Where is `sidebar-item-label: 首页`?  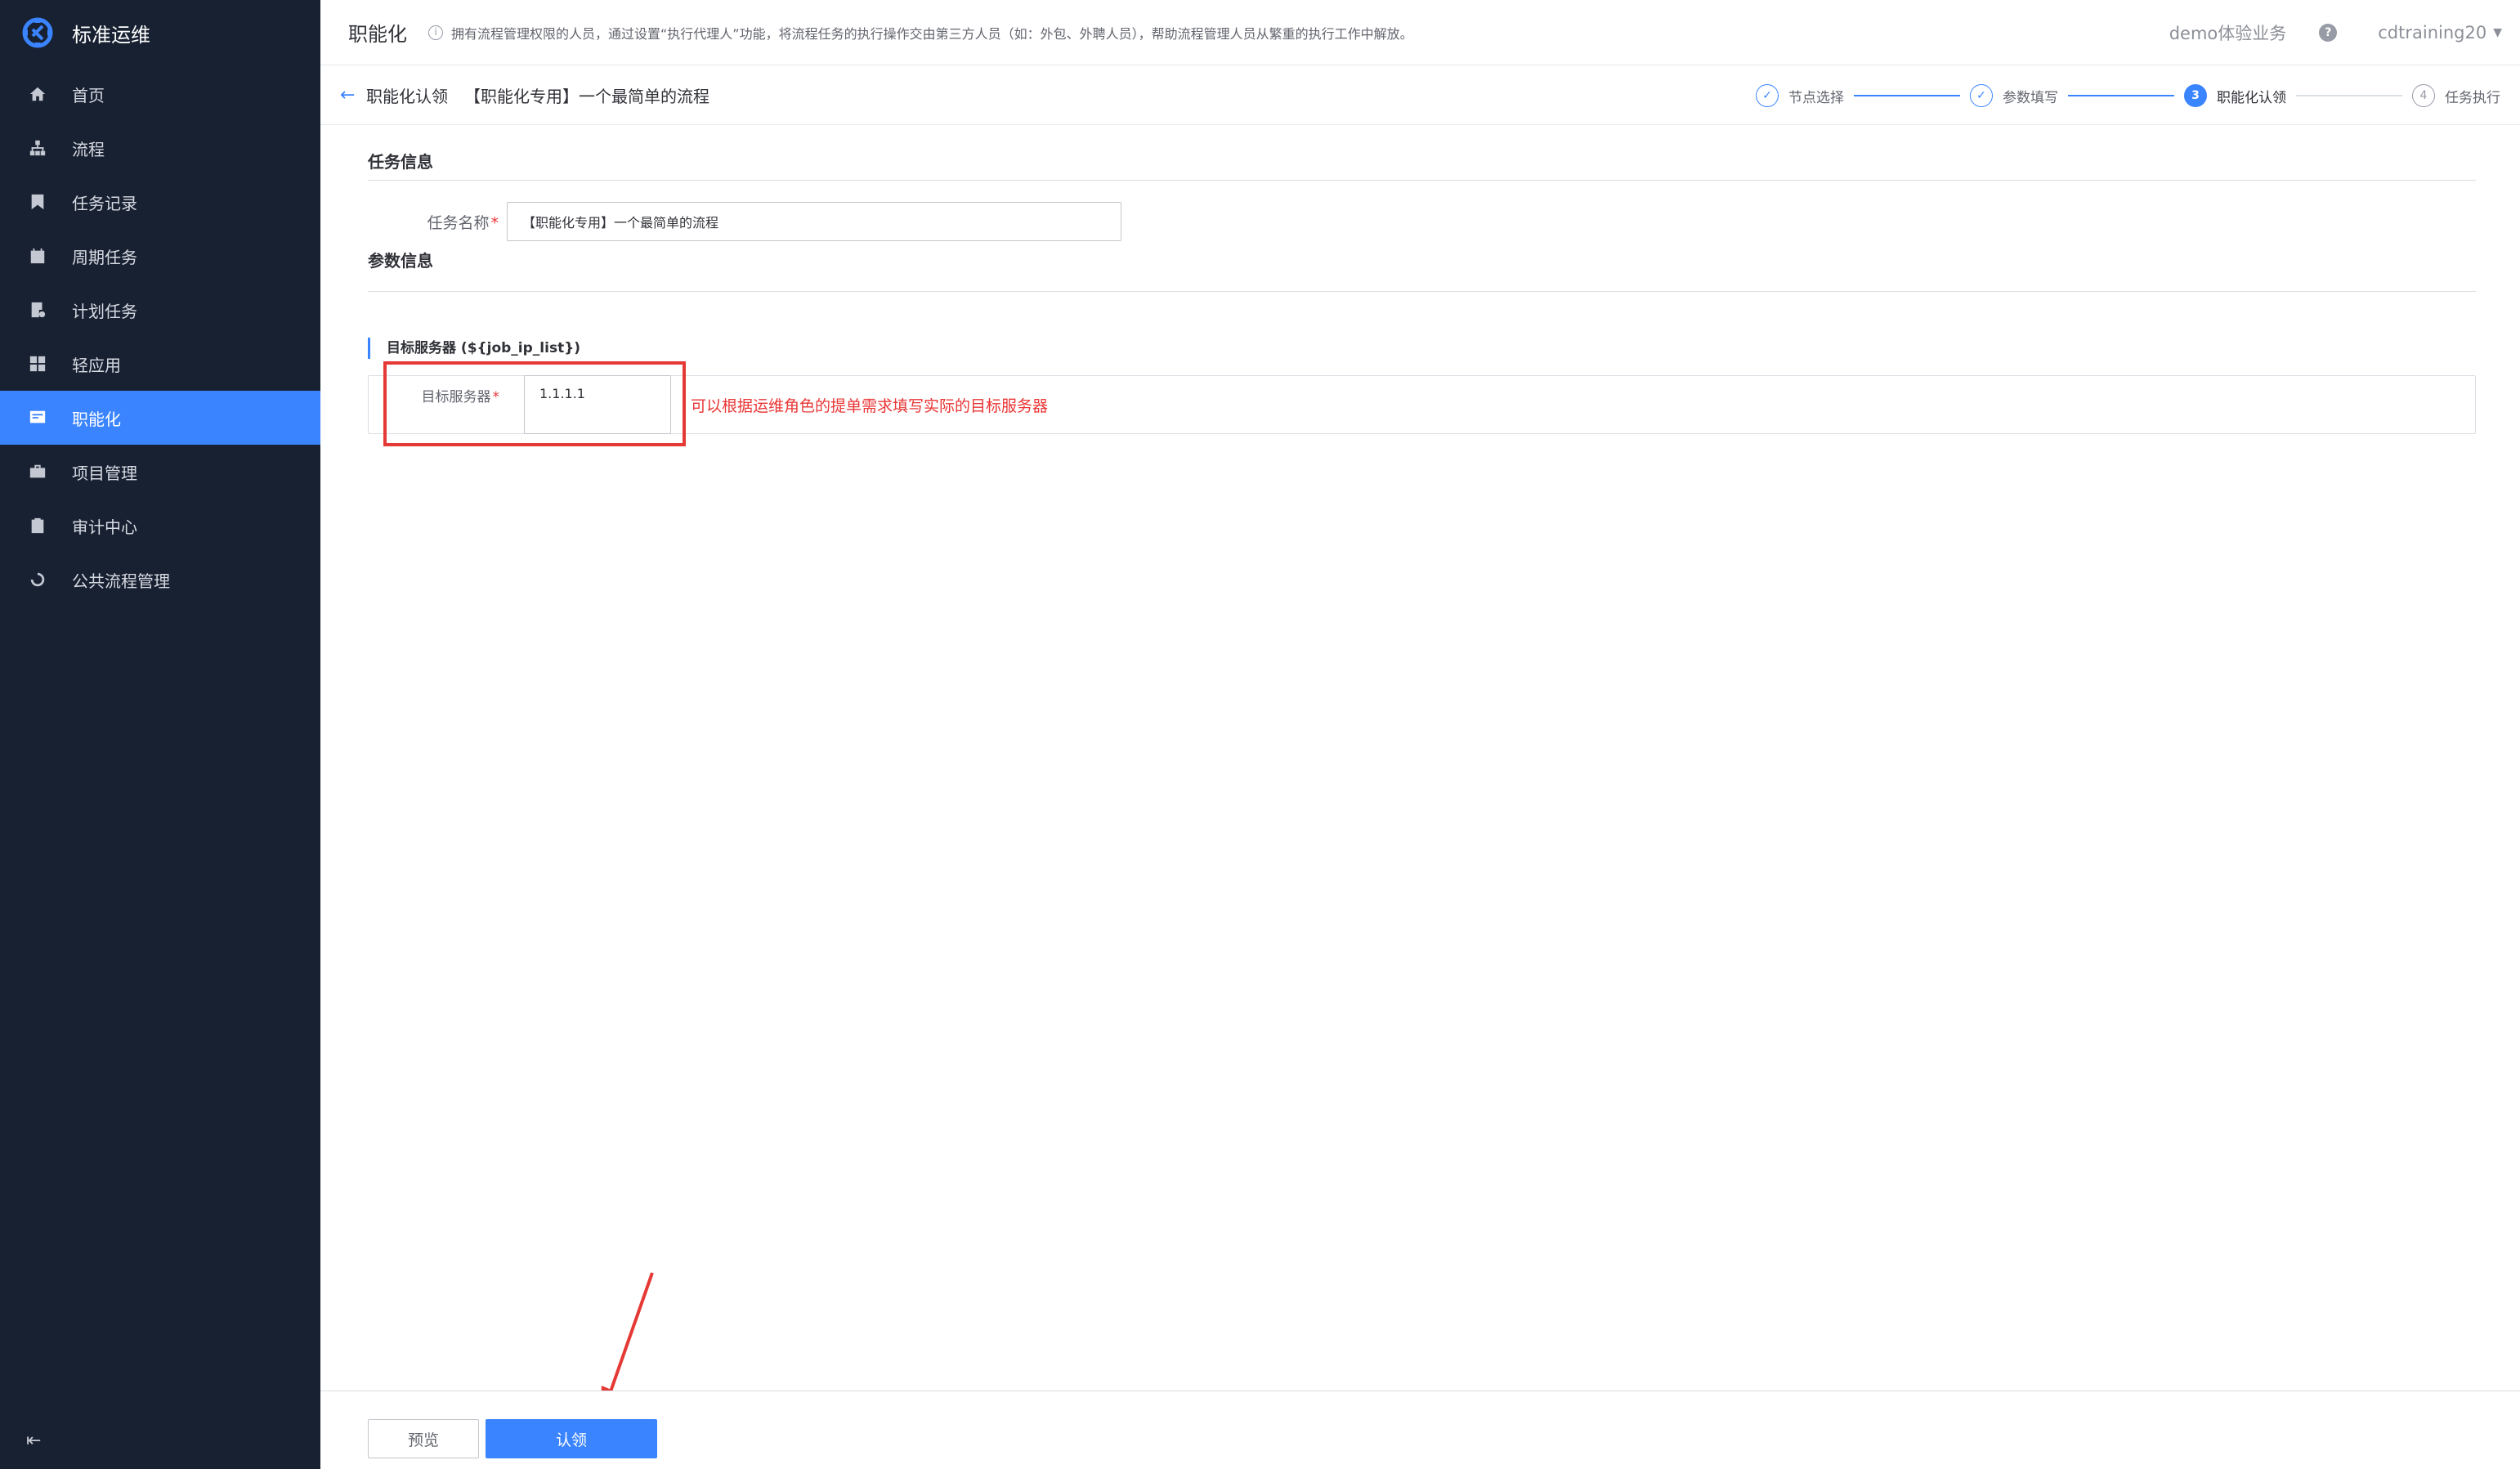
sidebar-item-label: 首页 is located at coordinates (89, 95).